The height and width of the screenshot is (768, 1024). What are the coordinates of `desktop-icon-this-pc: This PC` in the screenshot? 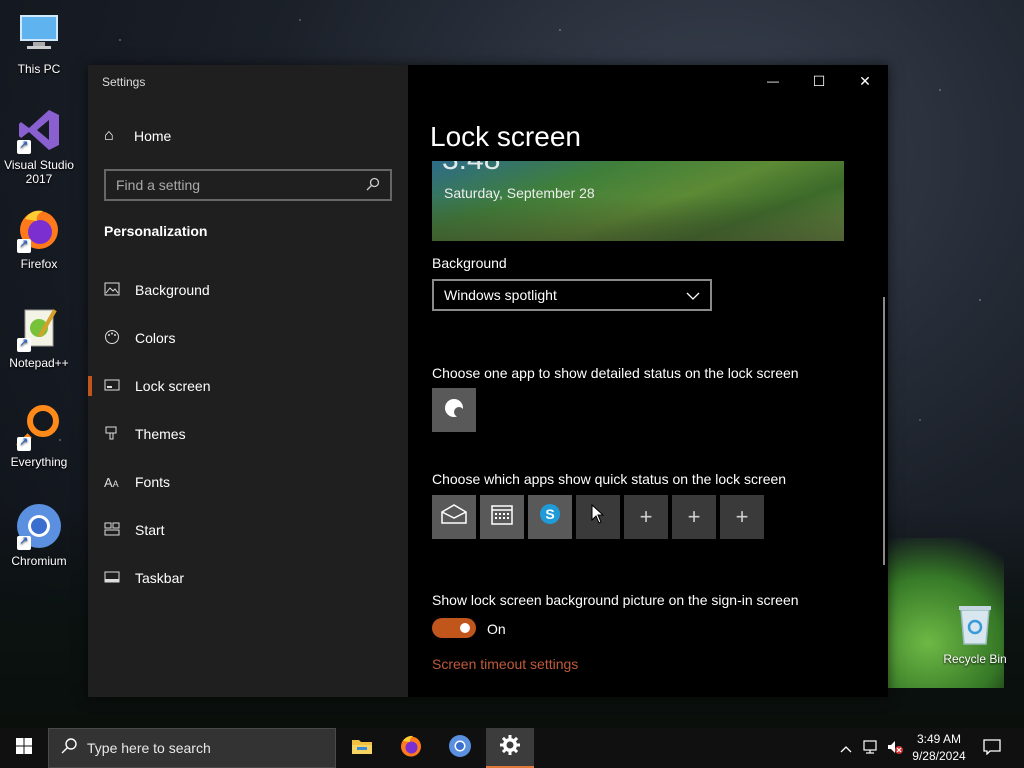 It's located at (39, 43).